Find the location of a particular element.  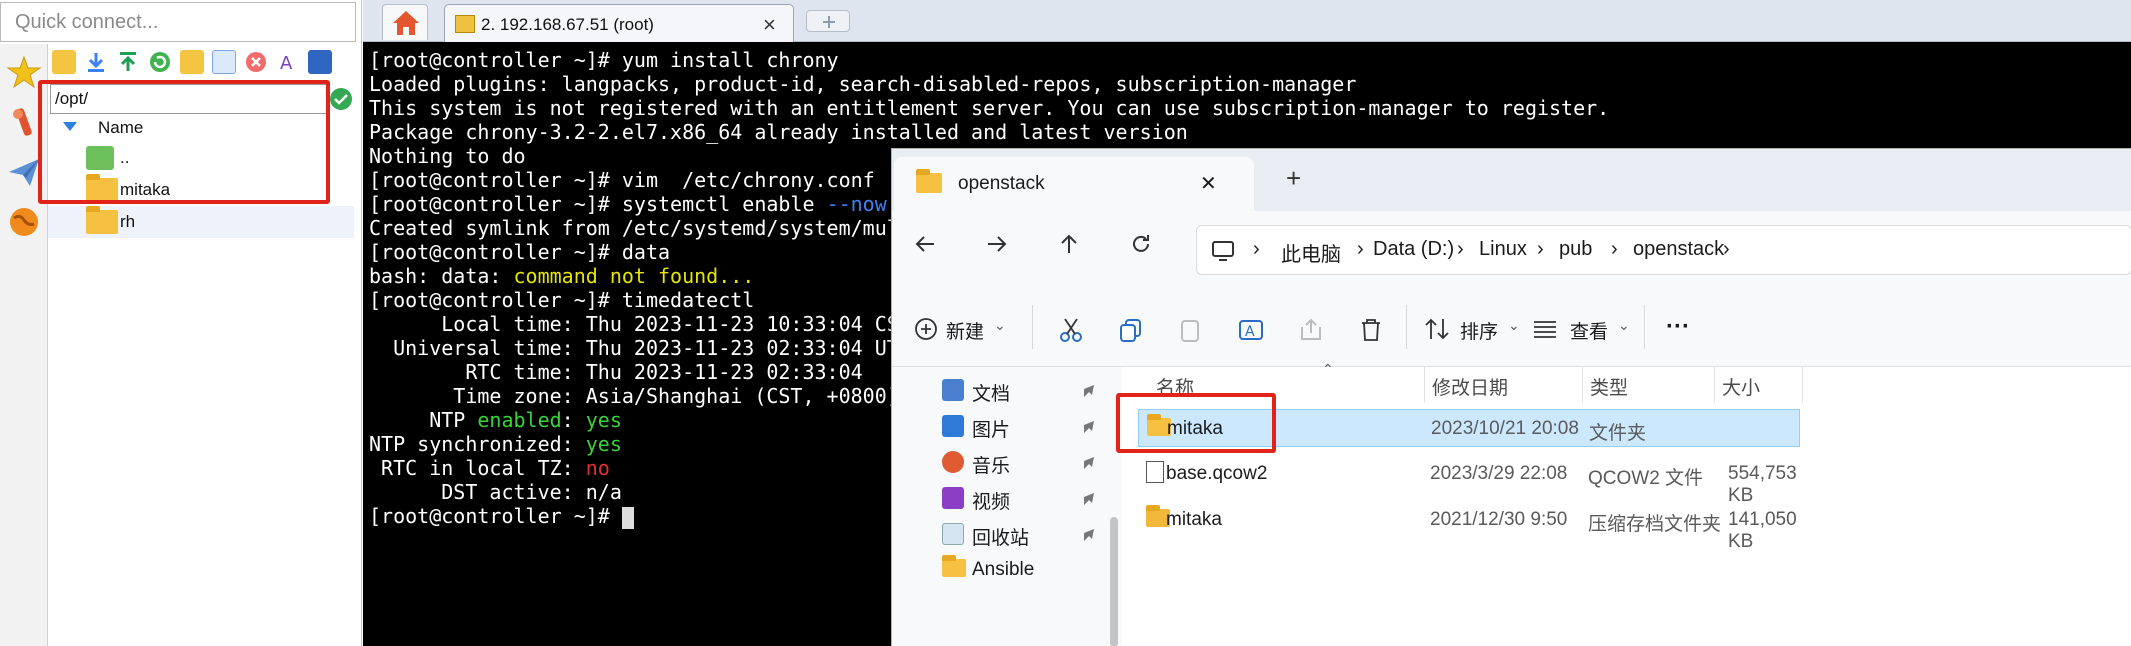

send-icon is located at coordinates (24, 172).